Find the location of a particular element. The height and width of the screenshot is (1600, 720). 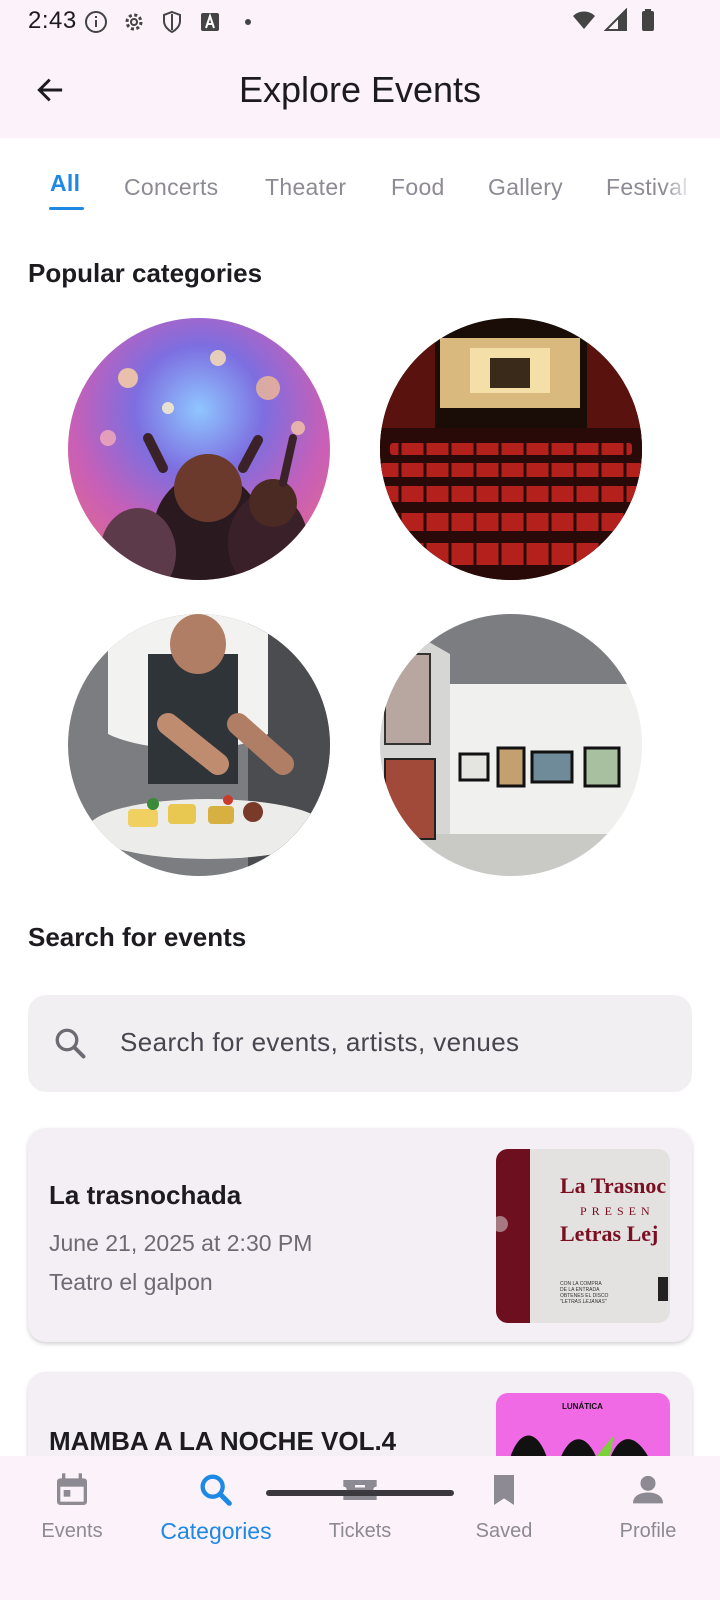

category-theater-image is located at coordinates (511, 449).